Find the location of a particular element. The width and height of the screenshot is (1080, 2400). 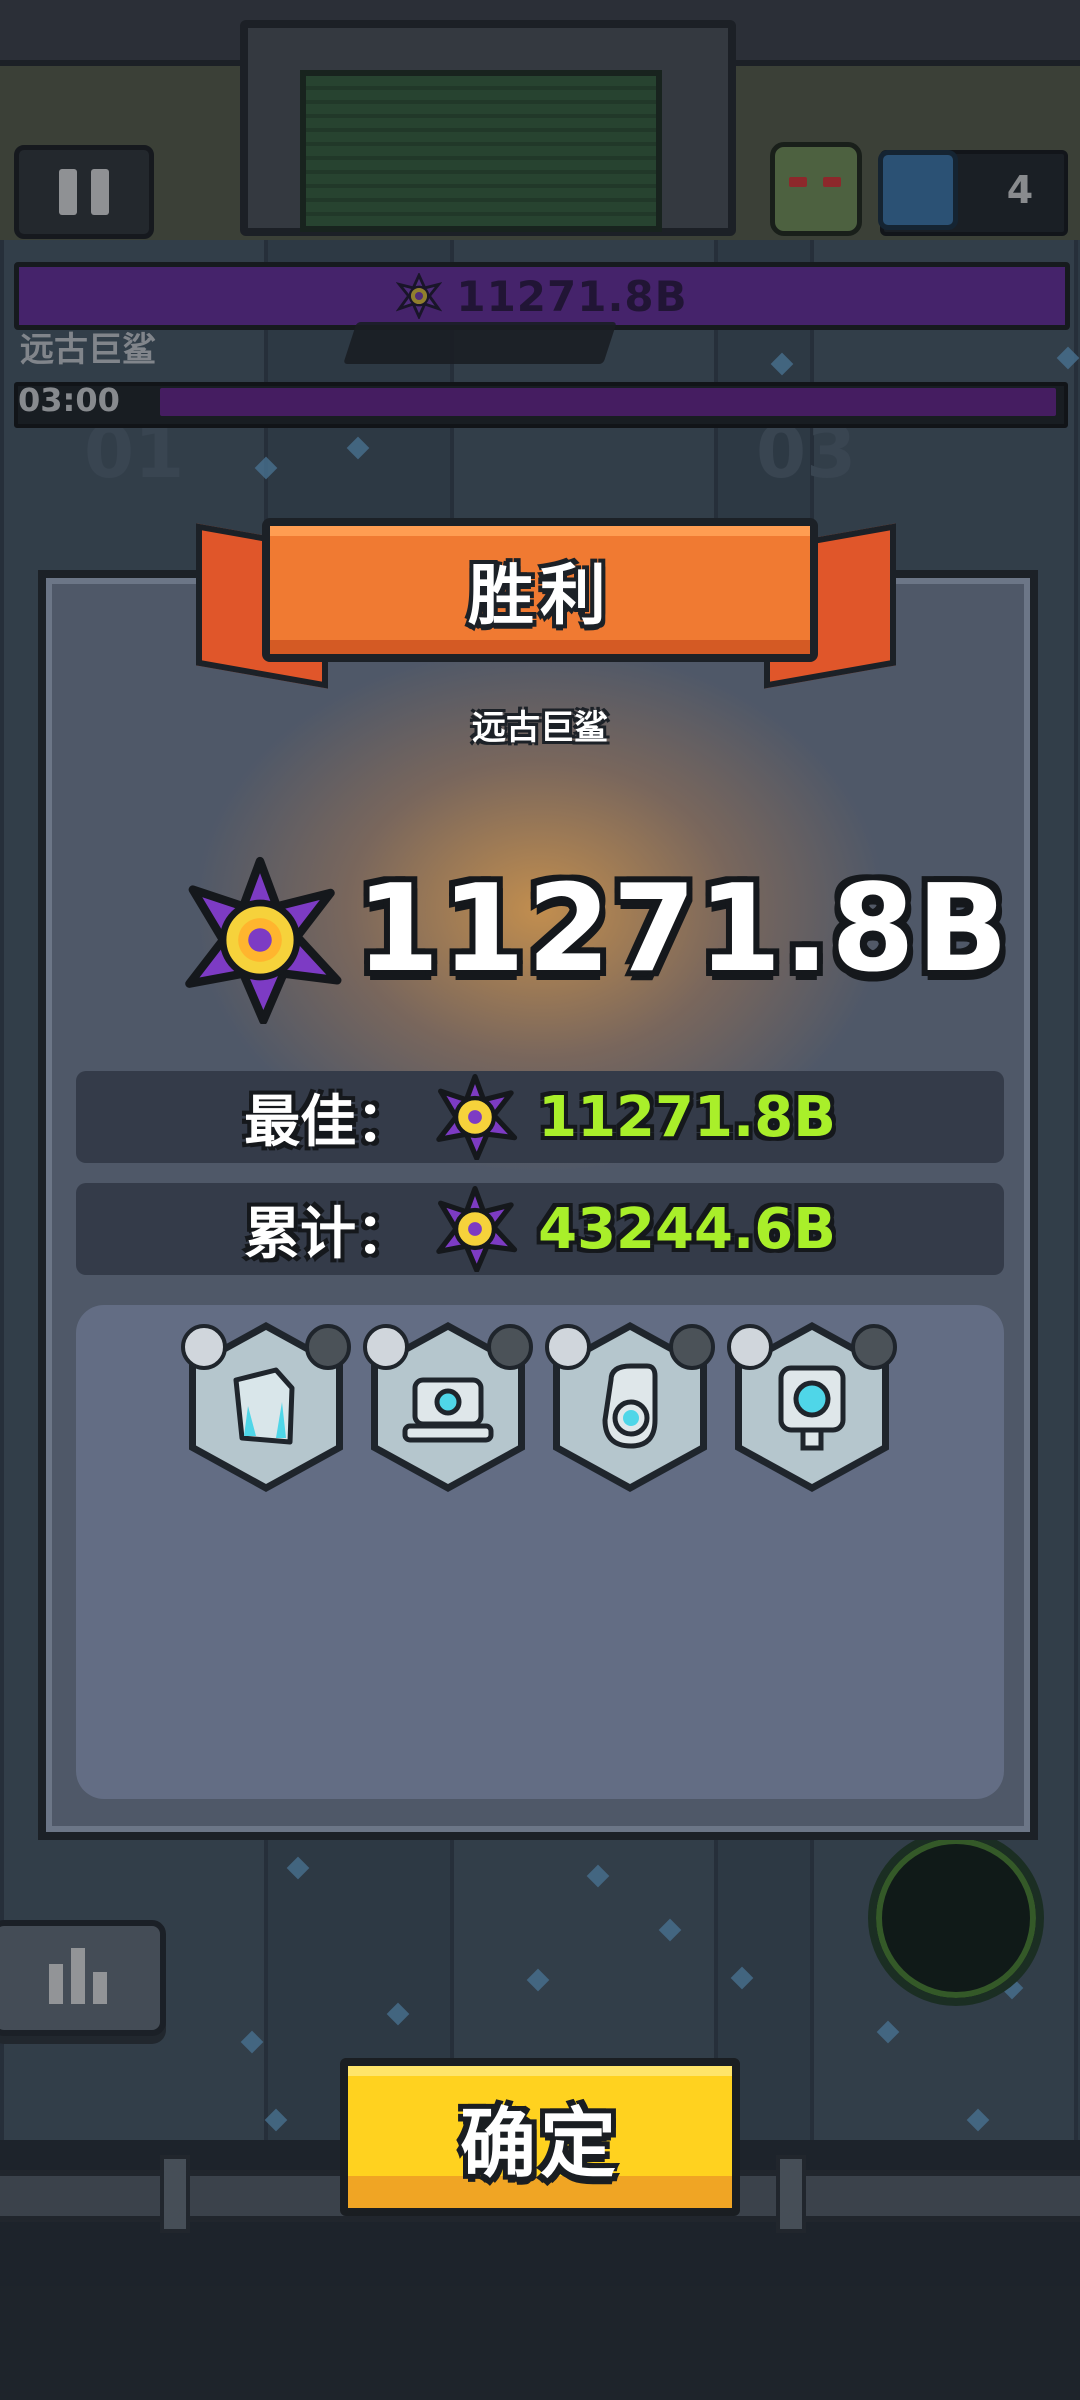

total-value: 43244.6B is located at coordinates (687, 1229).